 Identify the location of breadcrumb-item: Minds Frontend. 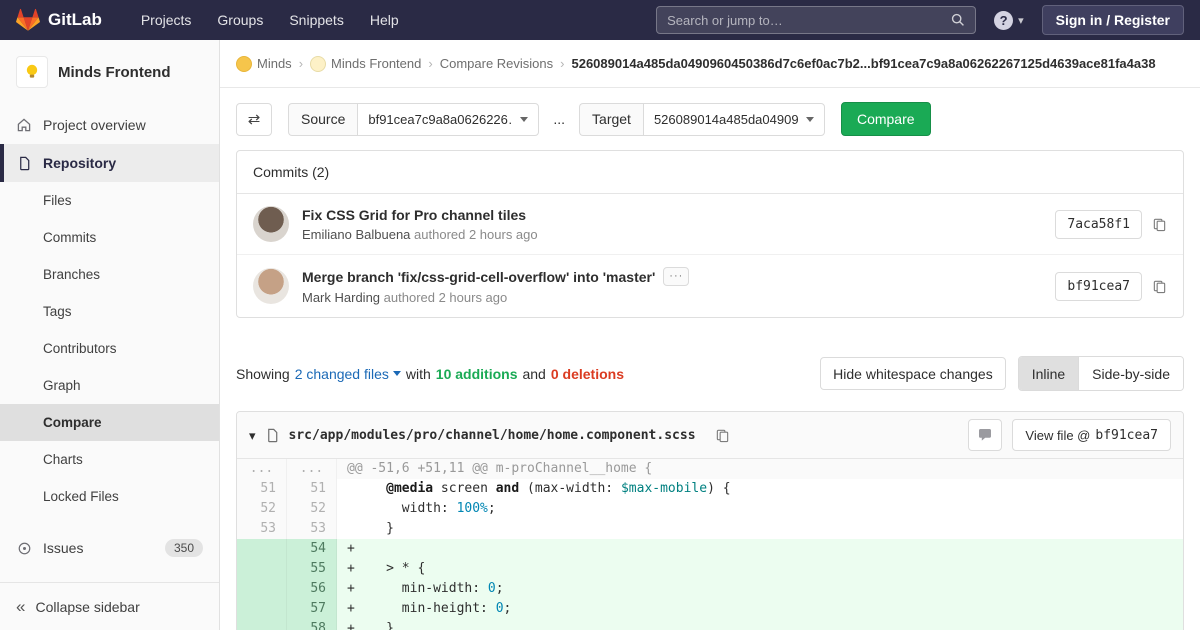
(365, 63).